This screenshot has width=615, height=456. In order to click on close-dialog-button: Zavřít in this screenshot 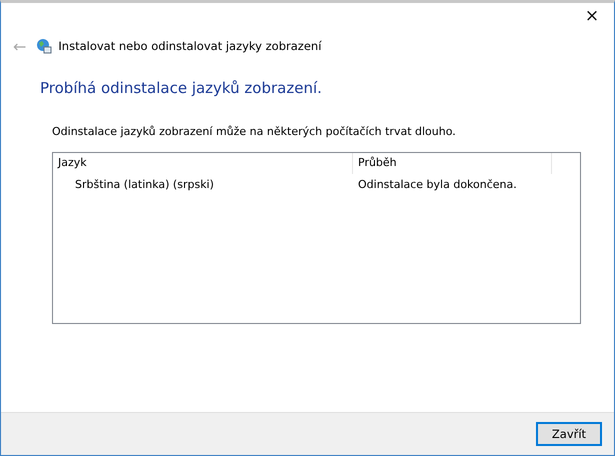, I will do `click(569, 434)`.